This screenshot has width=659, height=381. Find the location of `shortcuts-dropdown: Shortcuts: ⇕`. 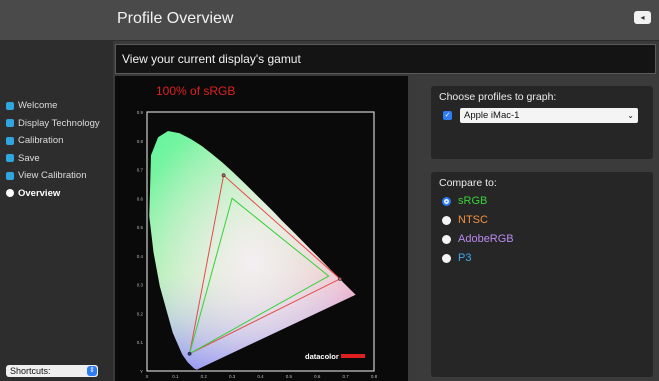

shortcuts-dropdown: Shortcuts: ⇕ is located at coordinates (52, 371).